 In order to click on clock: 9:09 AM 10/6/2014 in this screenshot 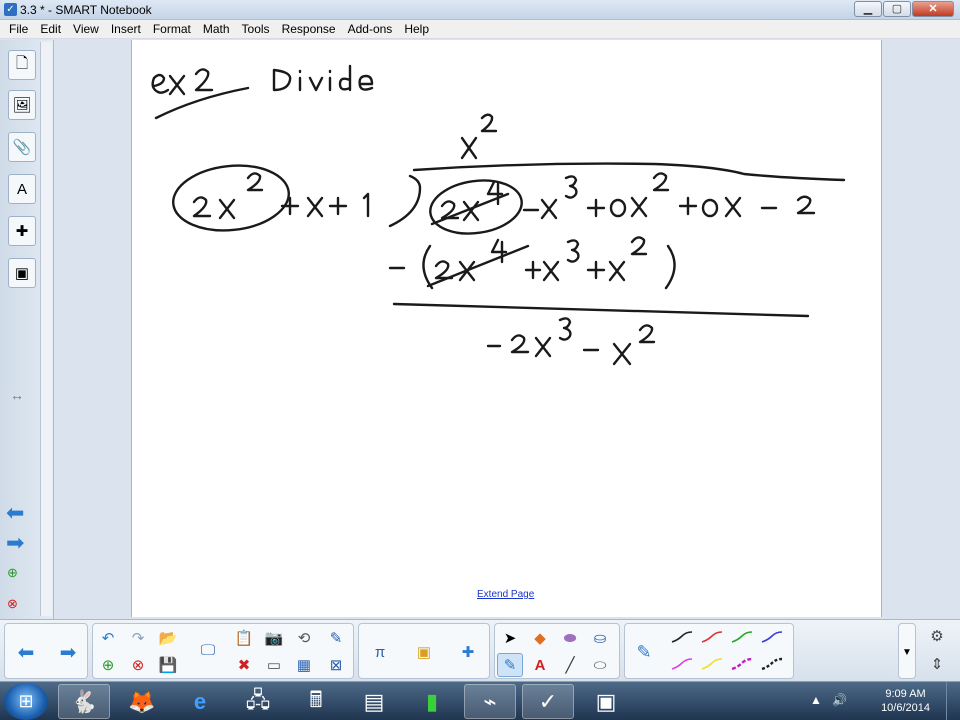, I will do `click(905, 701)`.